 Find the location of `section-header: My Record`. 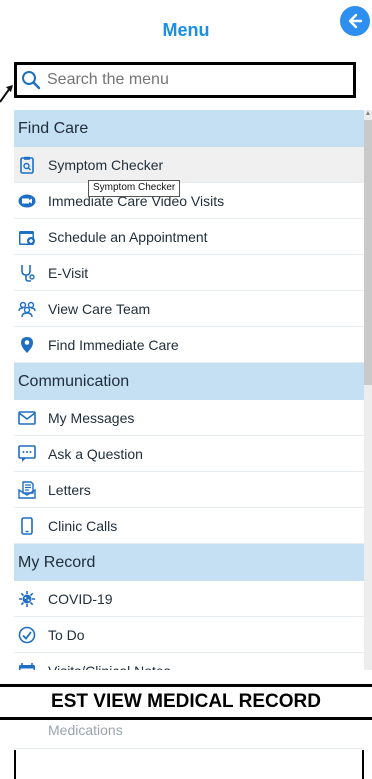

section-header: My Record is located at coordinates (189, 562).